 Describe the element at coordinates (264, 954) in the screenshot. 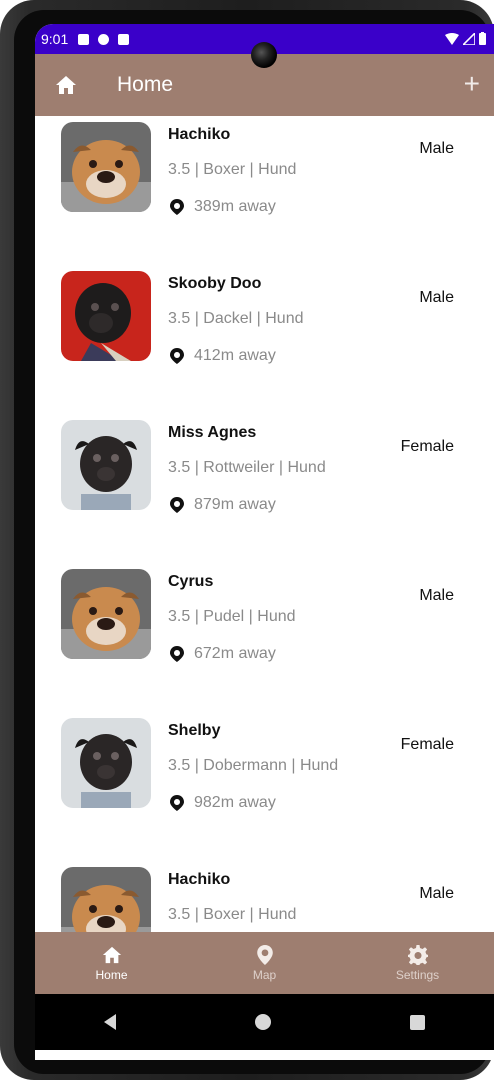

I see `map-pin-icon` at that location.